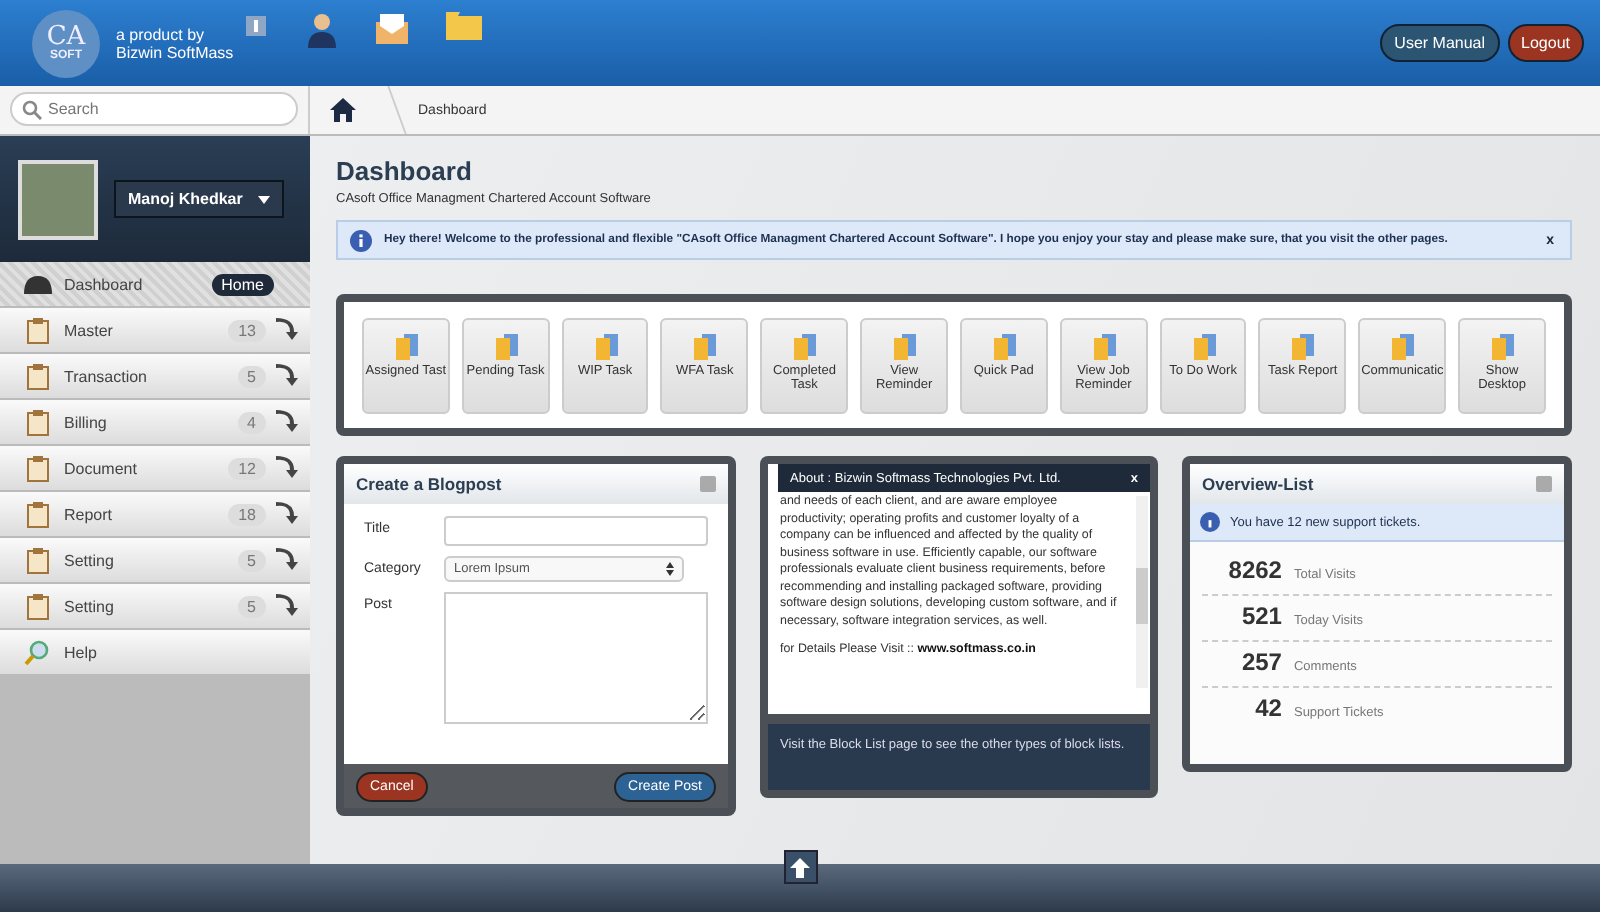  I want to click on sidebar-item: Document 12, so click(155, 469).